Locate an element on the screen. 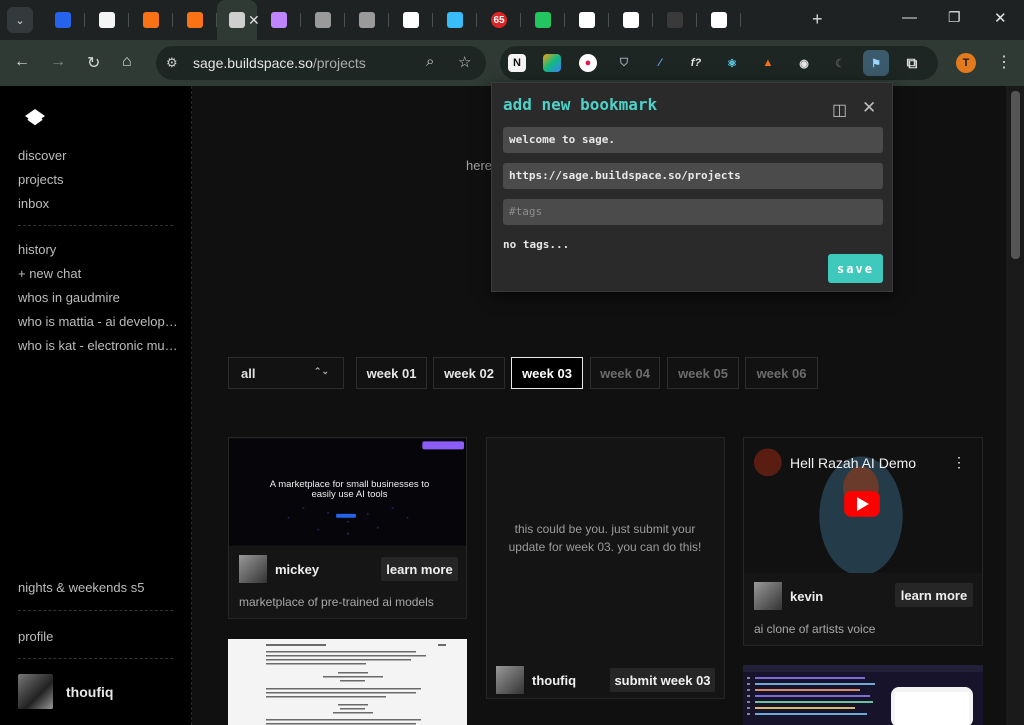 Image resolution: width=1024 pixels, height=725 pixels. color-extension-icon is located at coordinates (552, 63).